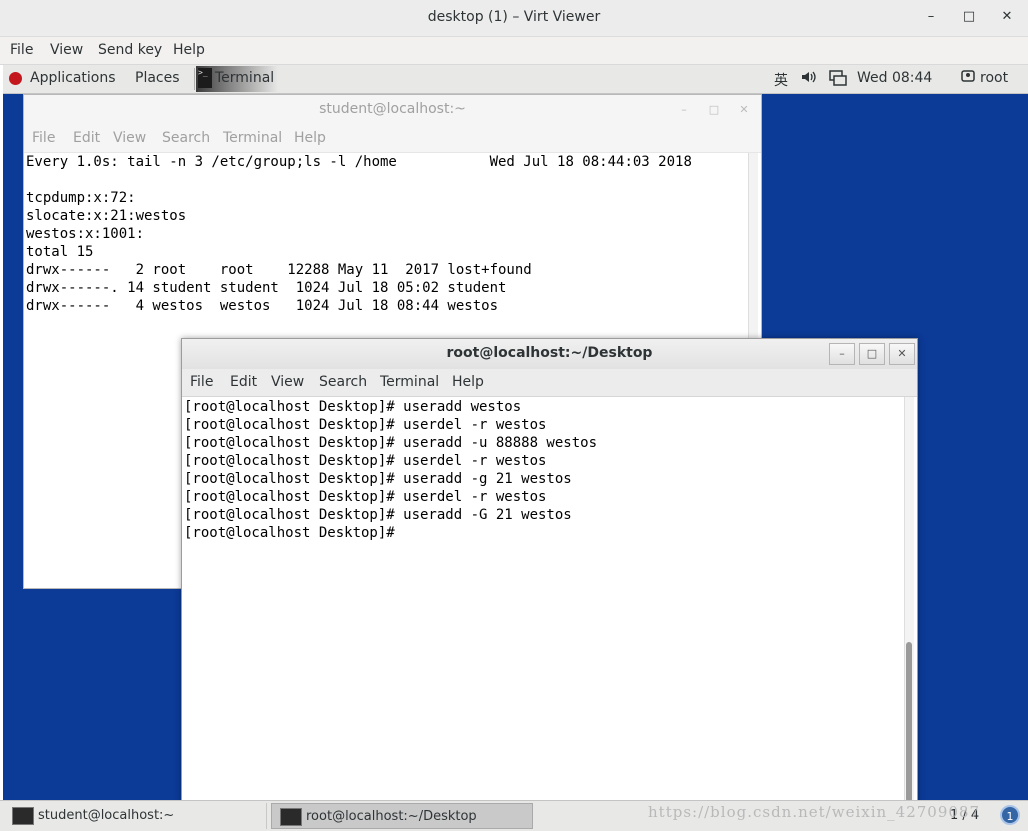 This screenshot has width=1028, height=831. I want to click on window-titlebar: root@localhost:~/Desktop – □ ✕, so click(549, 354).